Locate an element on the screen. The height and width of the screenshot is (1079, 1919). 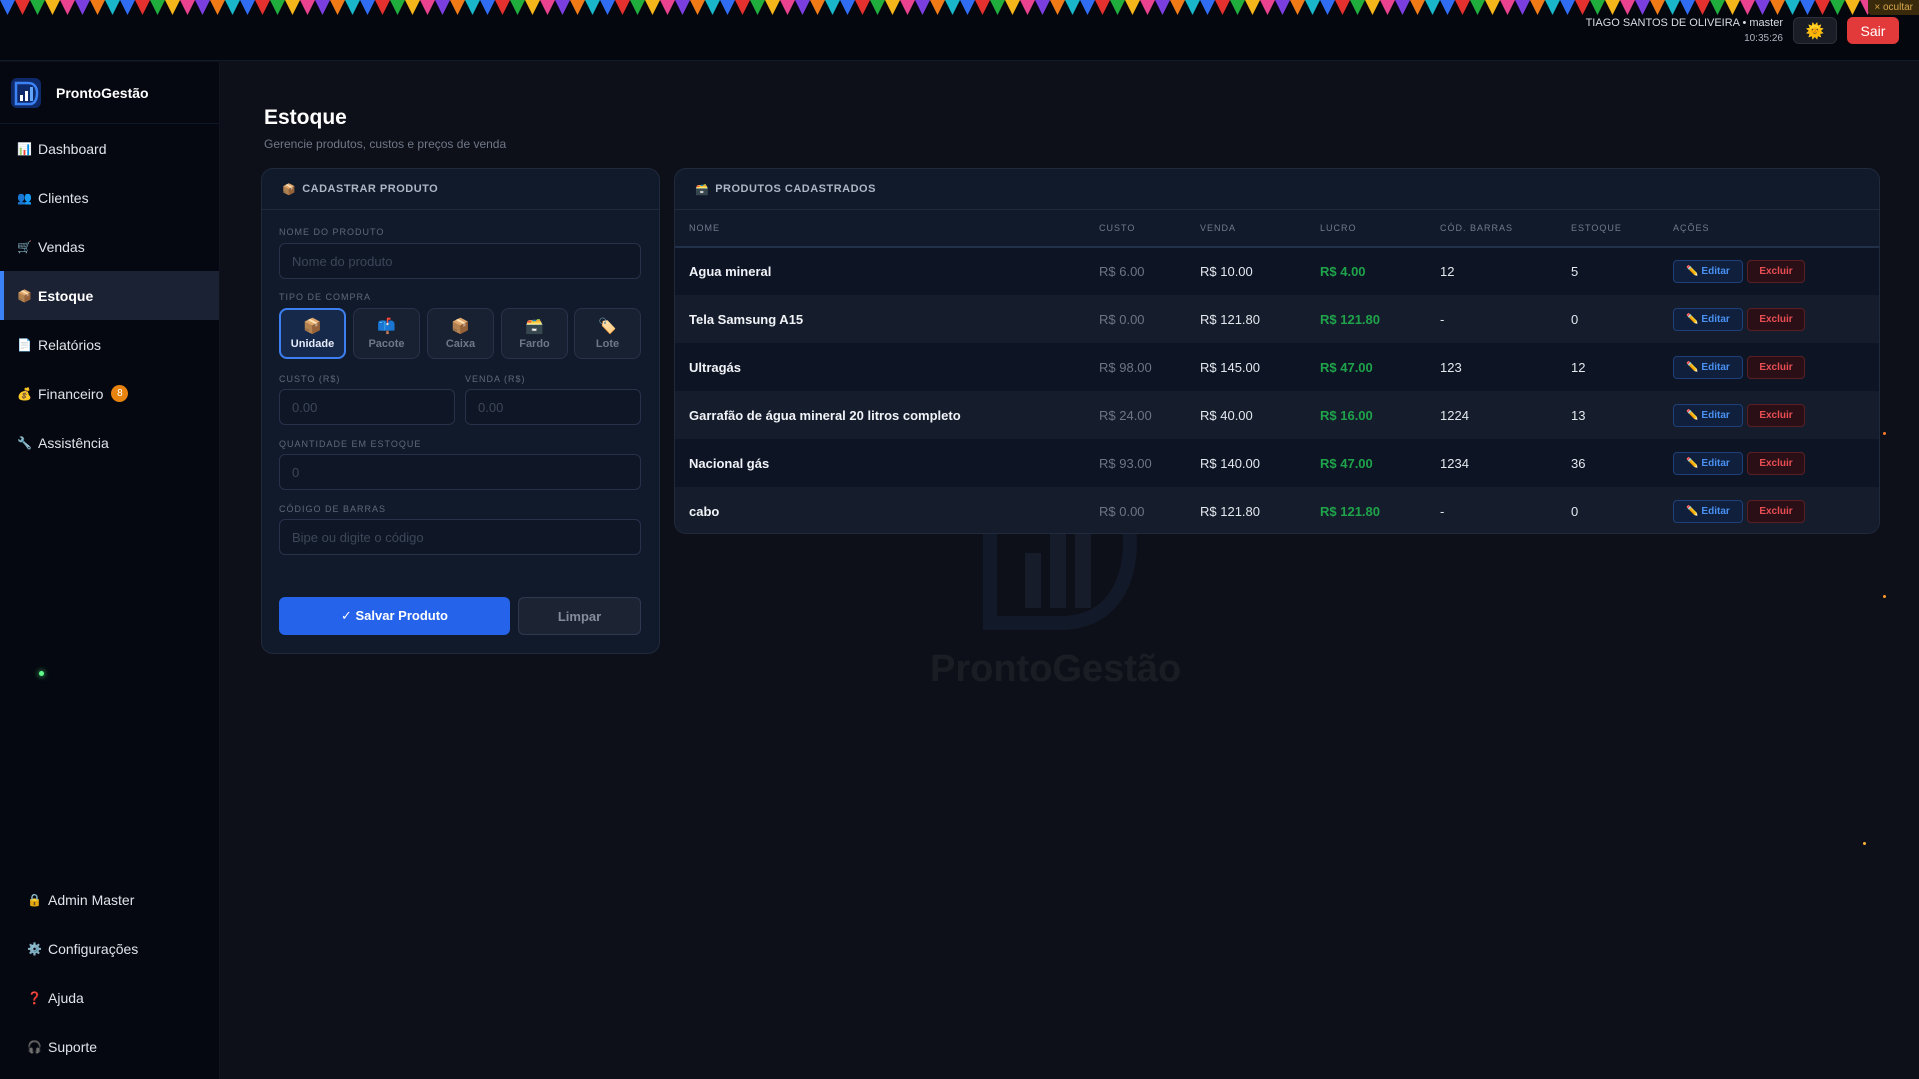
page-title: Estoque is located at coordinates (305, 117).